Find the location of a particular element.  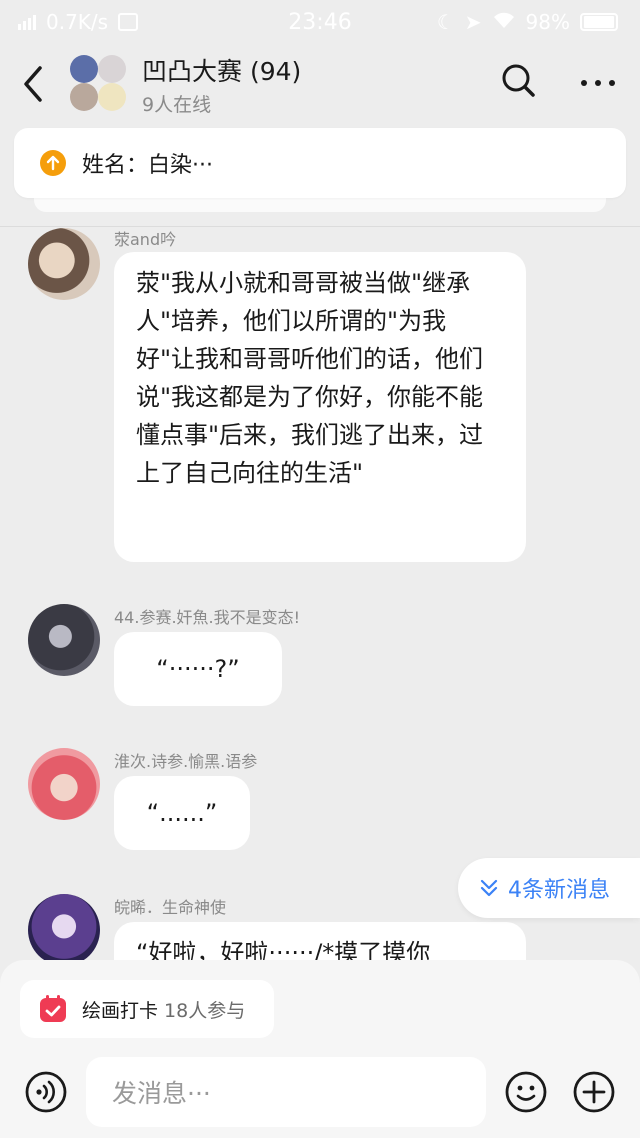

sender-name: 荥and吟 is located at coordinates (145, 239).